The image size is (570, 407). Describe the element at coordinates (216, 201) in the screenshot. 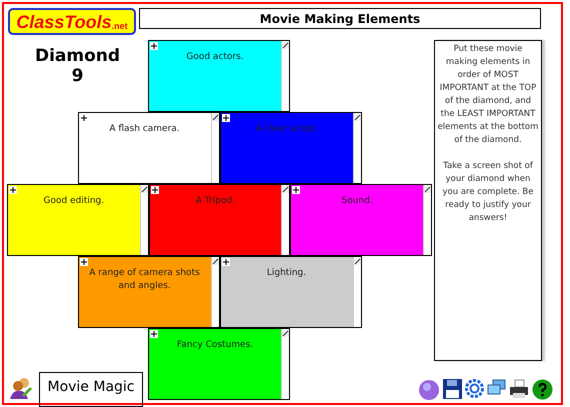

I see `card-text: A Tripod.` at that location.